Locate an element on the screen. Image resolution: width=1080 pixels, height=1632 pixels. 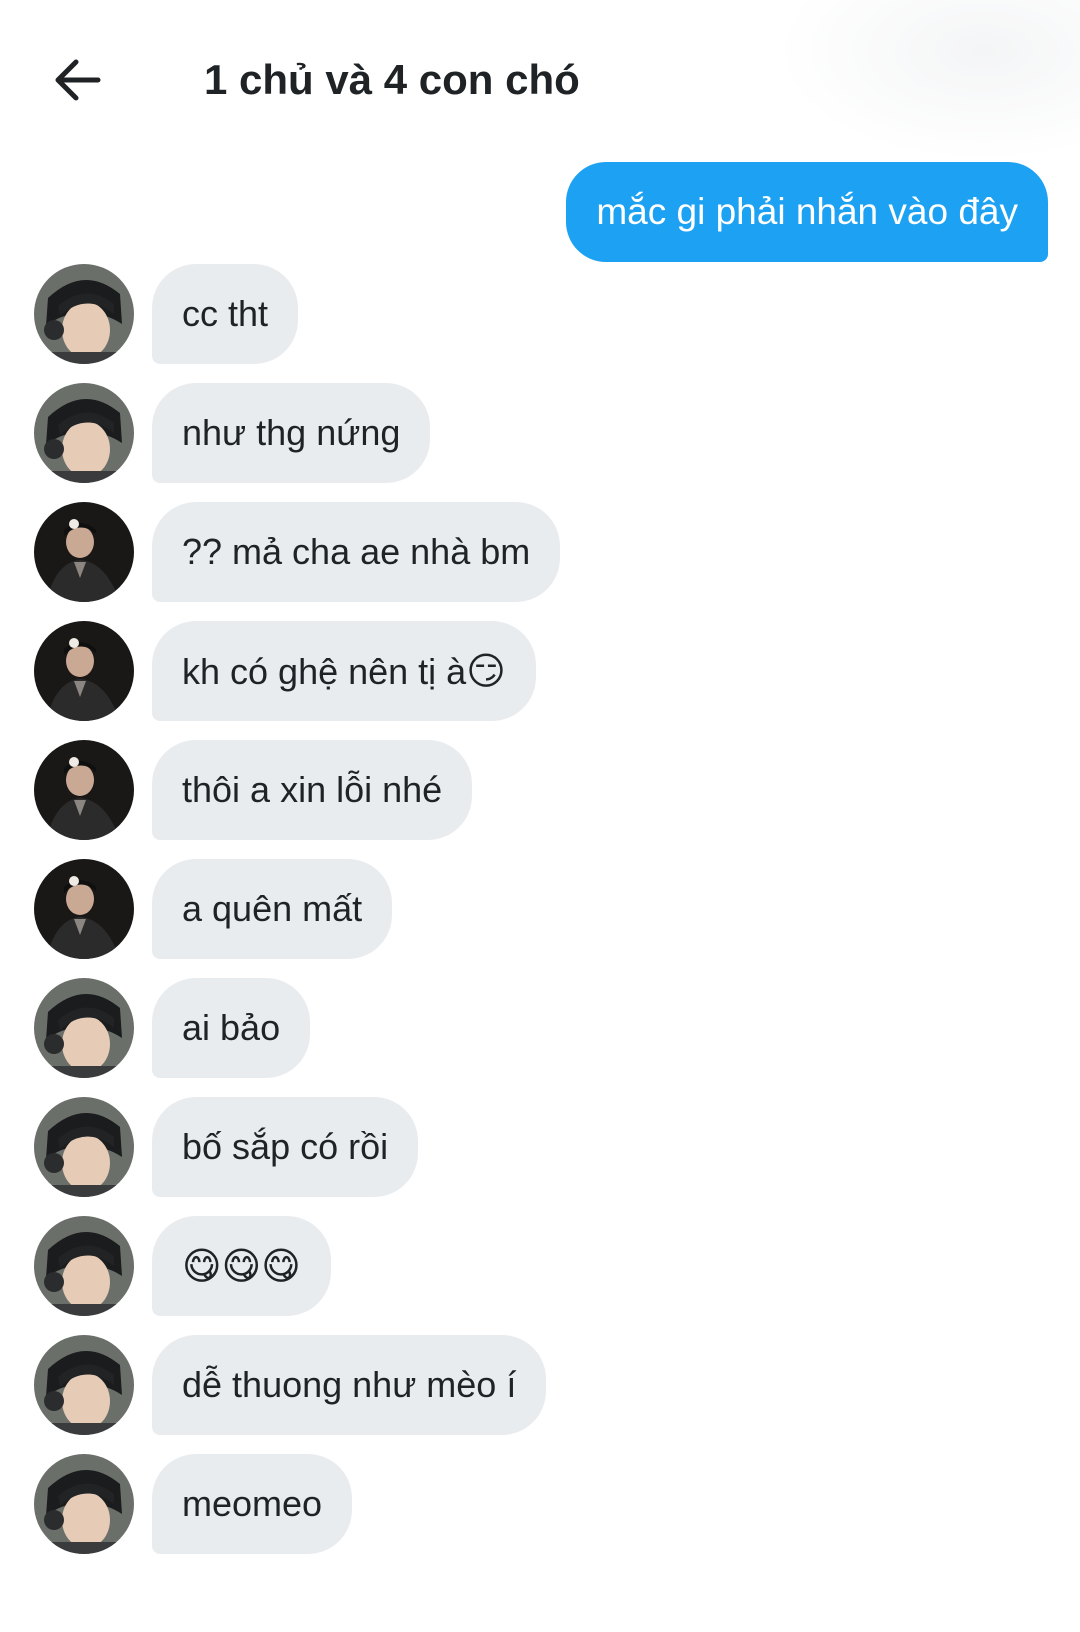
incoming-message: 😋😋😋 is located at coordinates (241, 1266).